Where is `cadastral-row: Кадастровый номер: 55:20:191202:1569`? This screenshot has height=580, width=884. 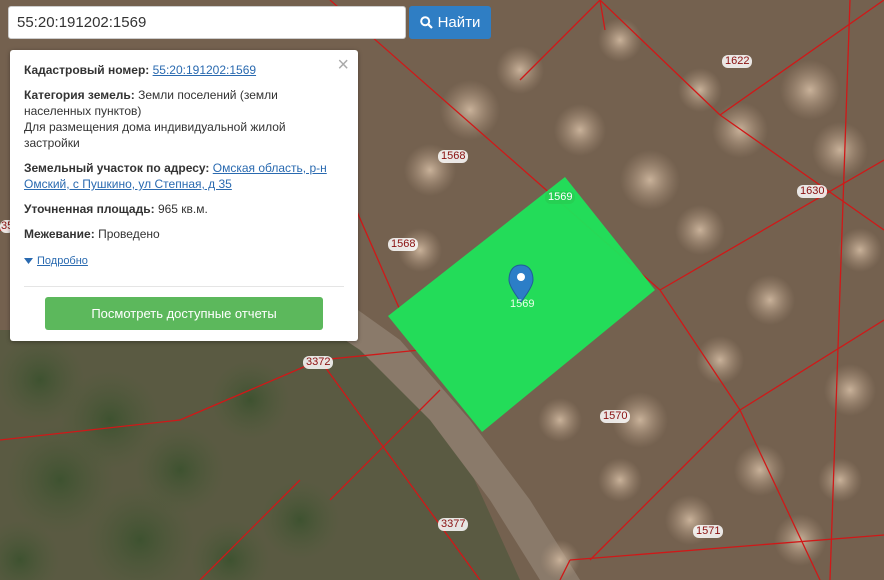
cadastral-row: Кадастровый номер: 55:20:191202:1569 is located at coordinates (184, 70).